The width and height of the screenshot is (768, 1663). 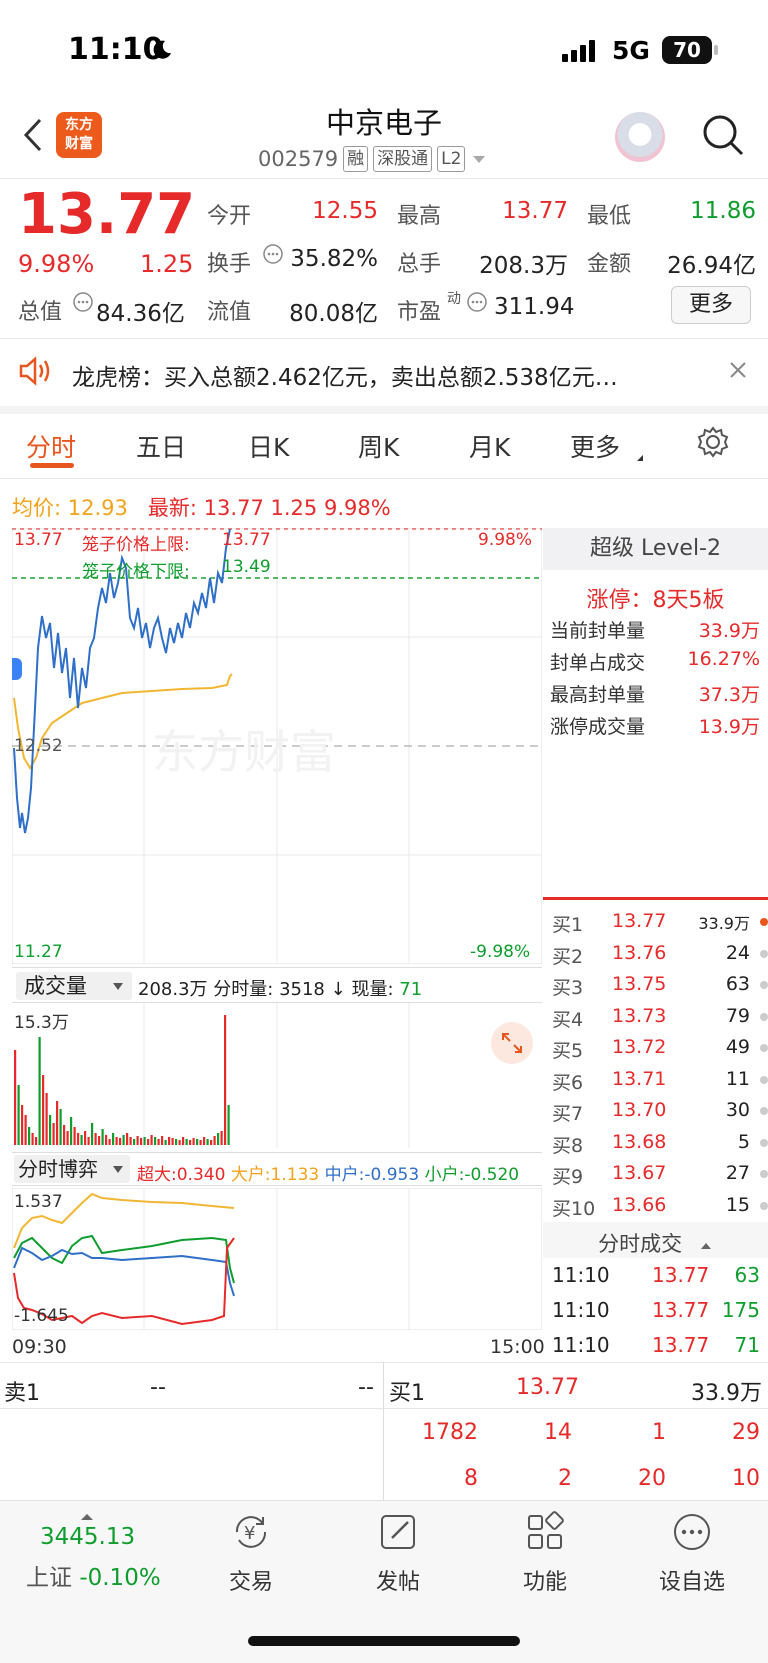 I want to click on tab-daily-k: 日K, so click(x=268, y=446).